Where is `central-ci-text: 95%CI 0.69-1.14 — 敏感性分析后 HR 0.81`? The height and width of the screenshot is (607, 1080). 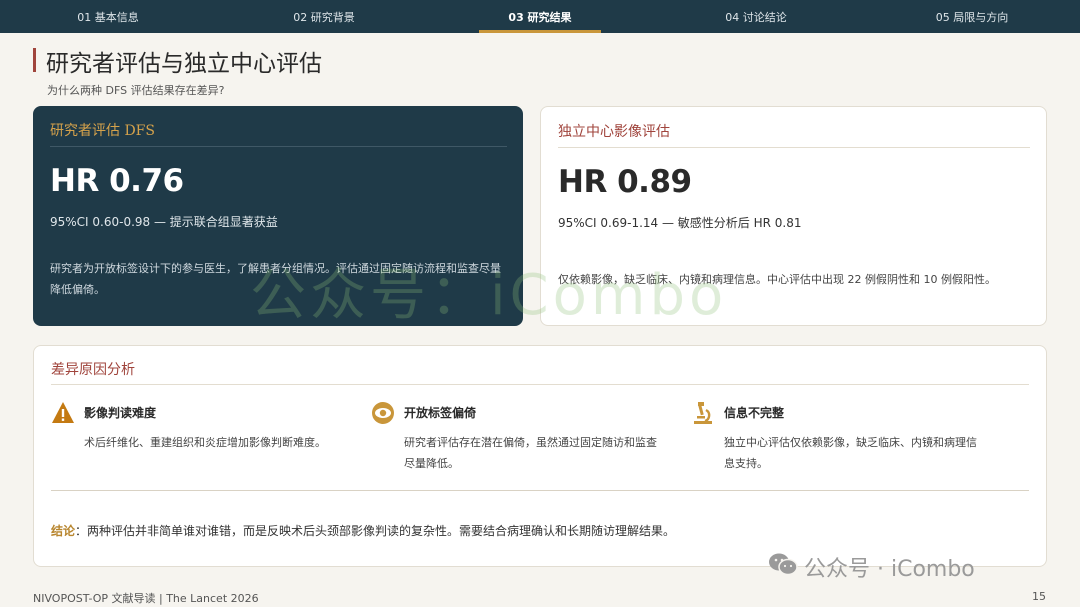 central-ci-text: 95%CI 0.69-1.14 — 敏感性分析后 HR 0.81 is located at coordinates (680, 223).